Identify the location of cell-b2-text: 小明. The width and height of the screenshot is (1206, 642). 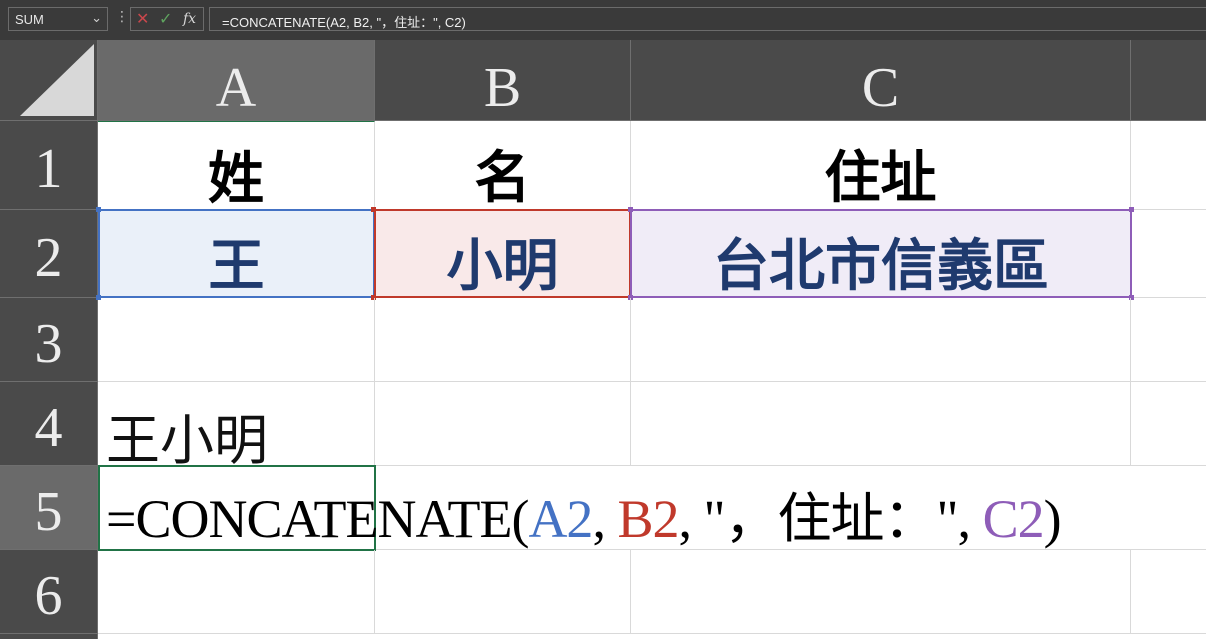
(502, 266).